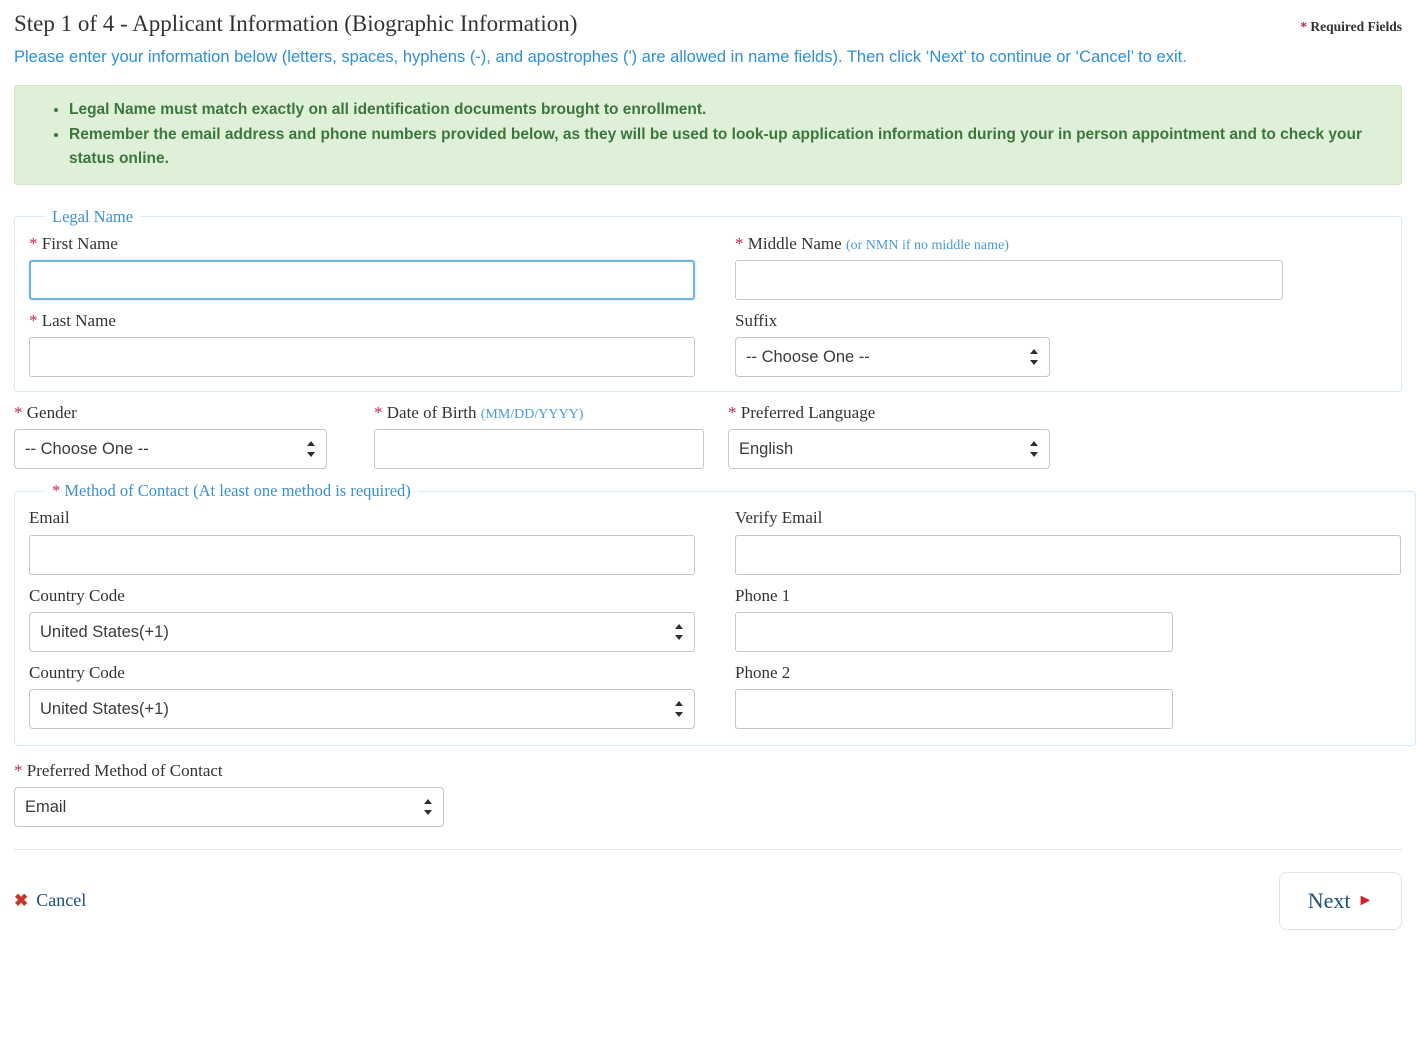  What do you see at coordinates (756, 321) in the screenshot?
I see `suffix-label: Suffix` at bounding box center [756, 321].